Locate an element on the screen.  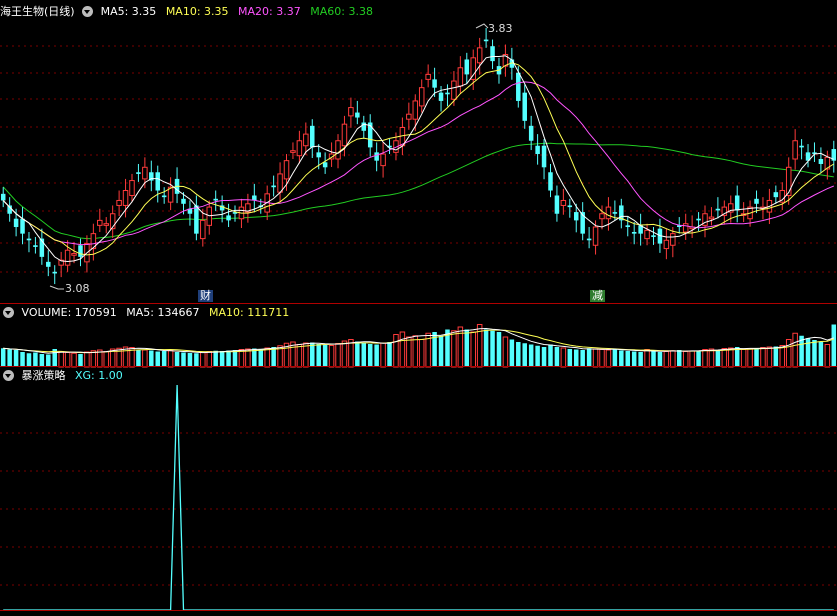
legend-ma20: MA20: 3.37 is located at coordinates (269, 11).